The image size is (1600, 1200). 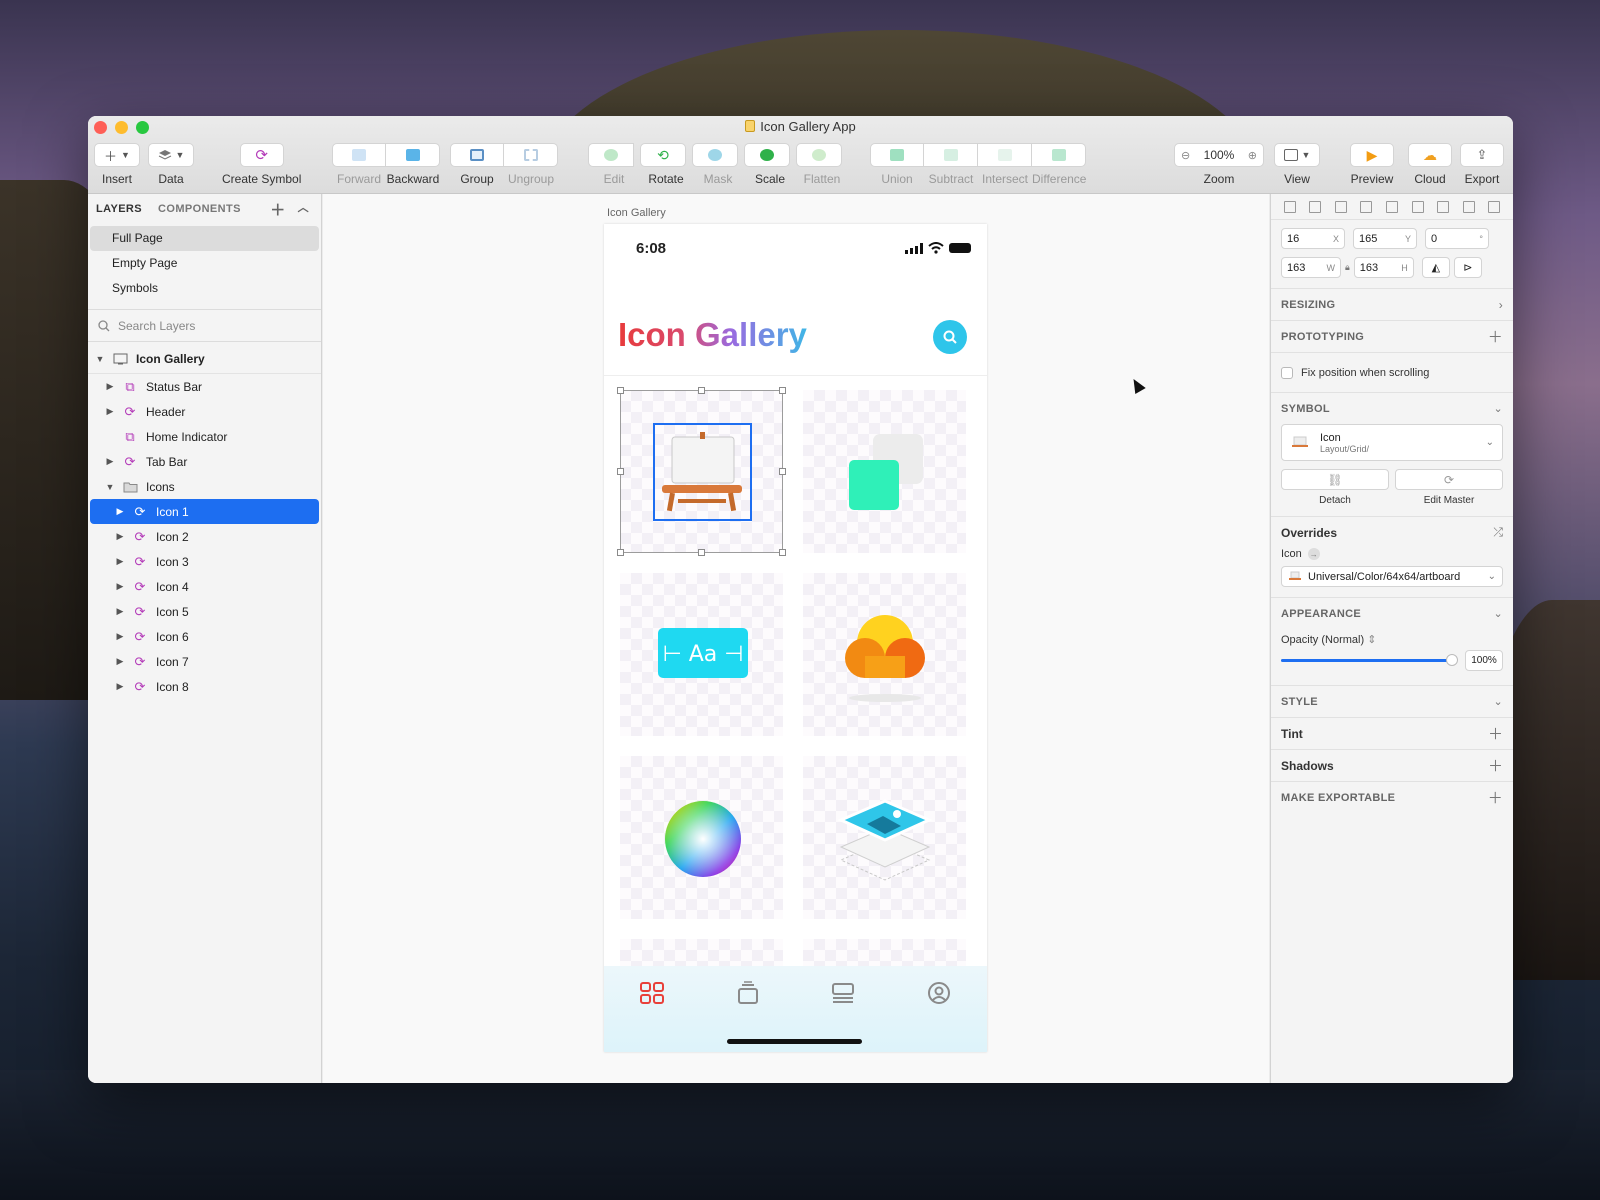 I want to click on layer-icon-1: ▶ ⟳ Icon 1, so click(x=204, y=511).